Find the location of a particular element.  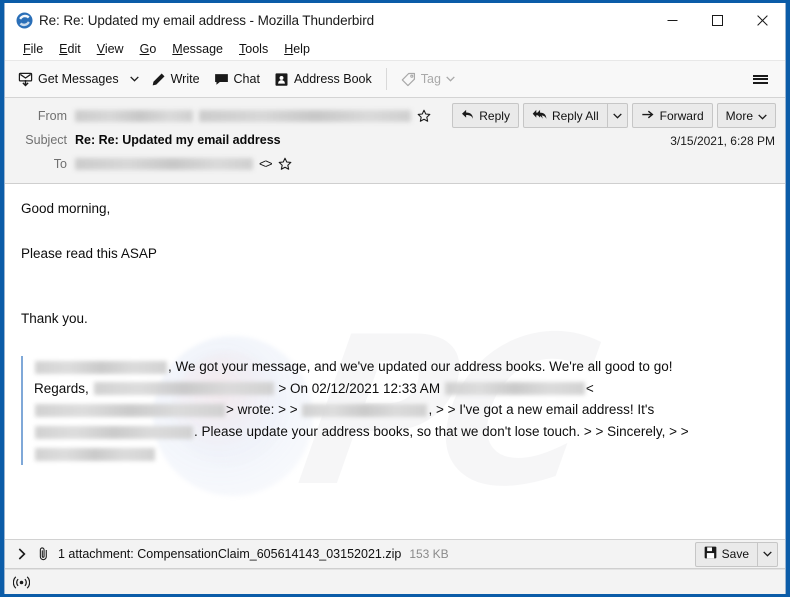

pencil-icon is located at coordinates (158, 79).